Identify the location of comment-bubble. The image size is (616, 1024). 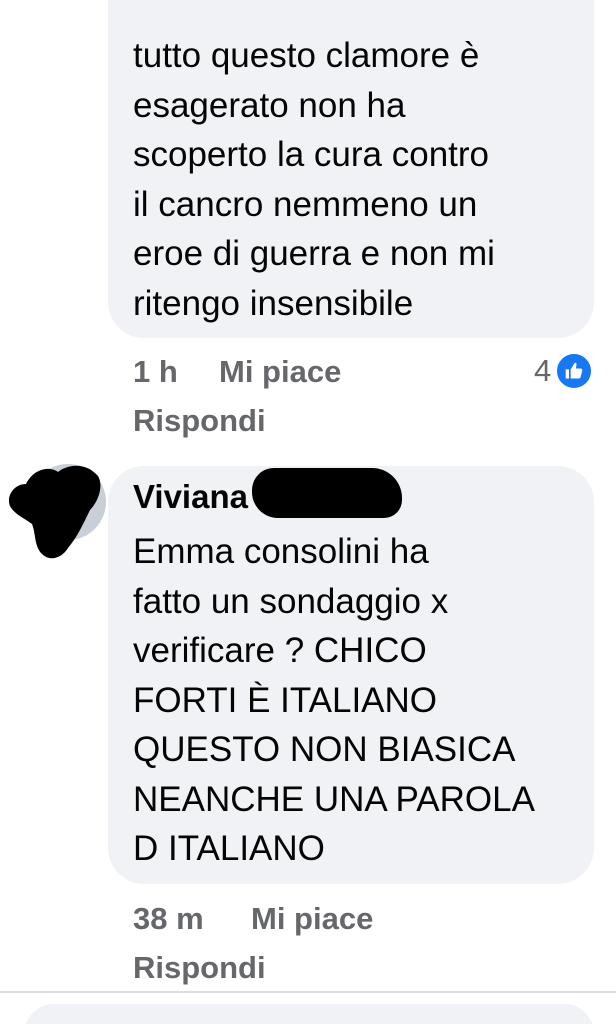
(309, 1014).